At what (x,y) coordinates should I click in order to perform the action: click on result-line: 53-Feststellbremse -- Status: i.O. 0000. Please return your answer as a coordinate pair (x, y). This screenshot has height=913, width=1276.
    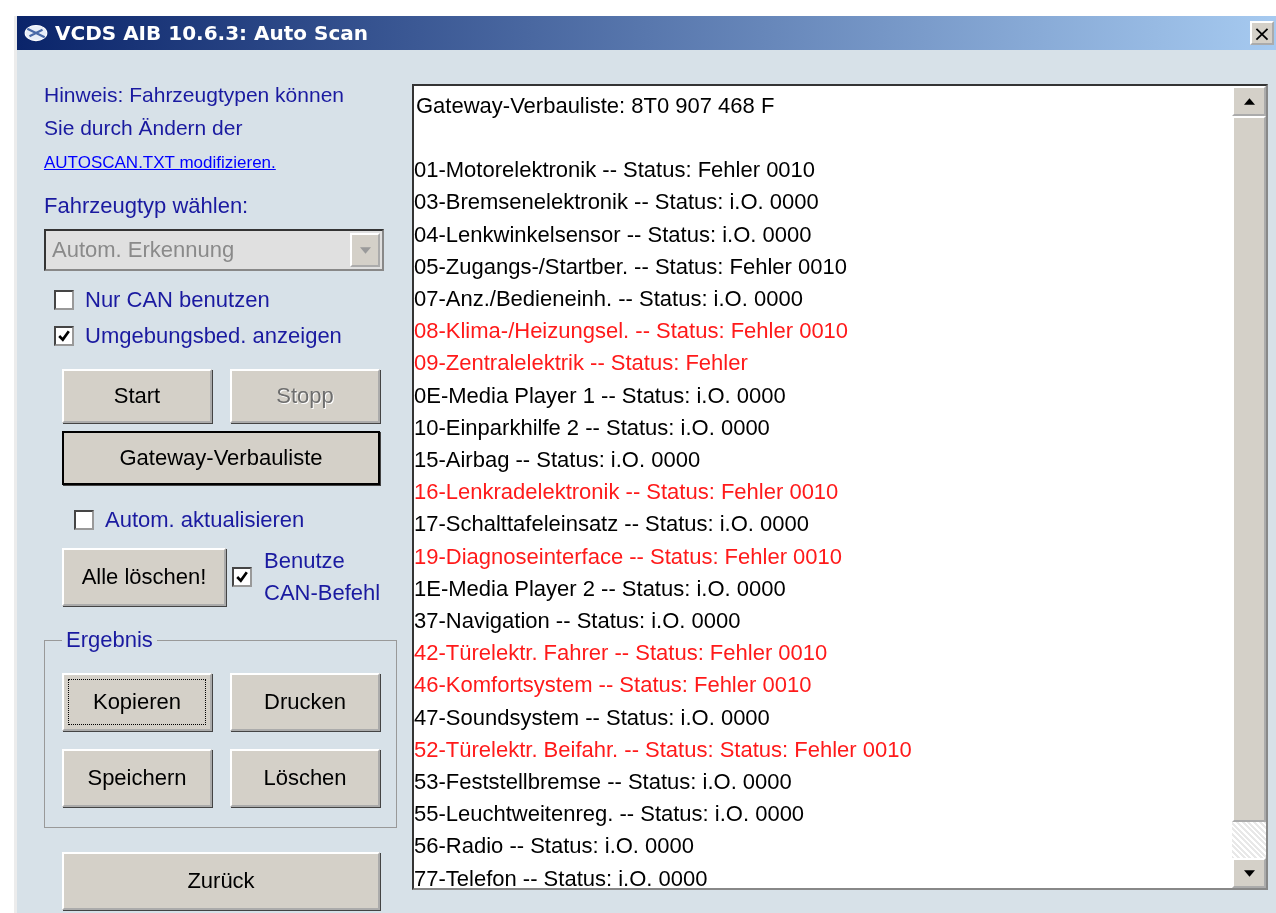
    Looking at the image, I should click on (603, 782).